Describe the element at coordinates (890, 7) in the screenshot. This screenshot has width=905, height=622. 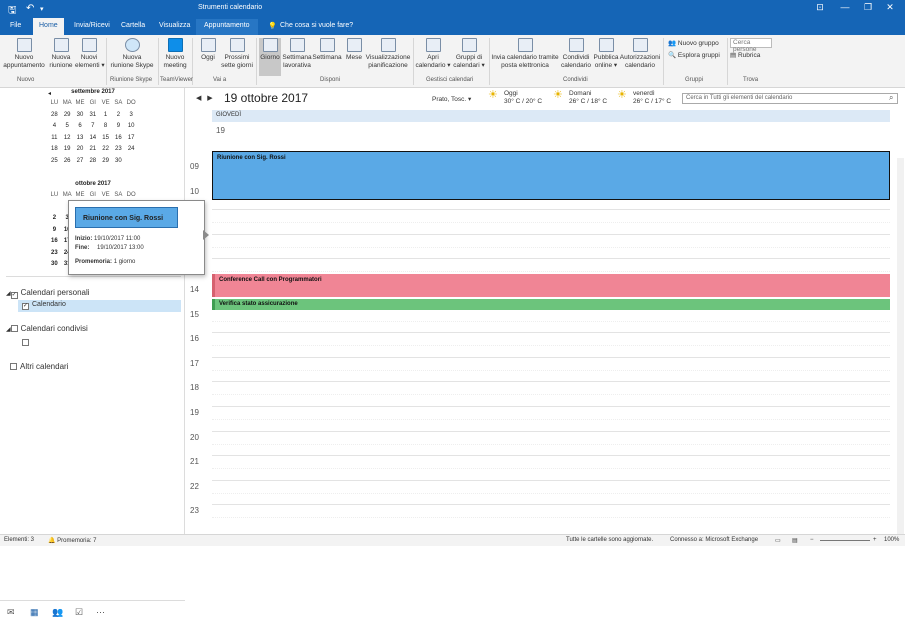
I see `close-button: ✕` at that location.